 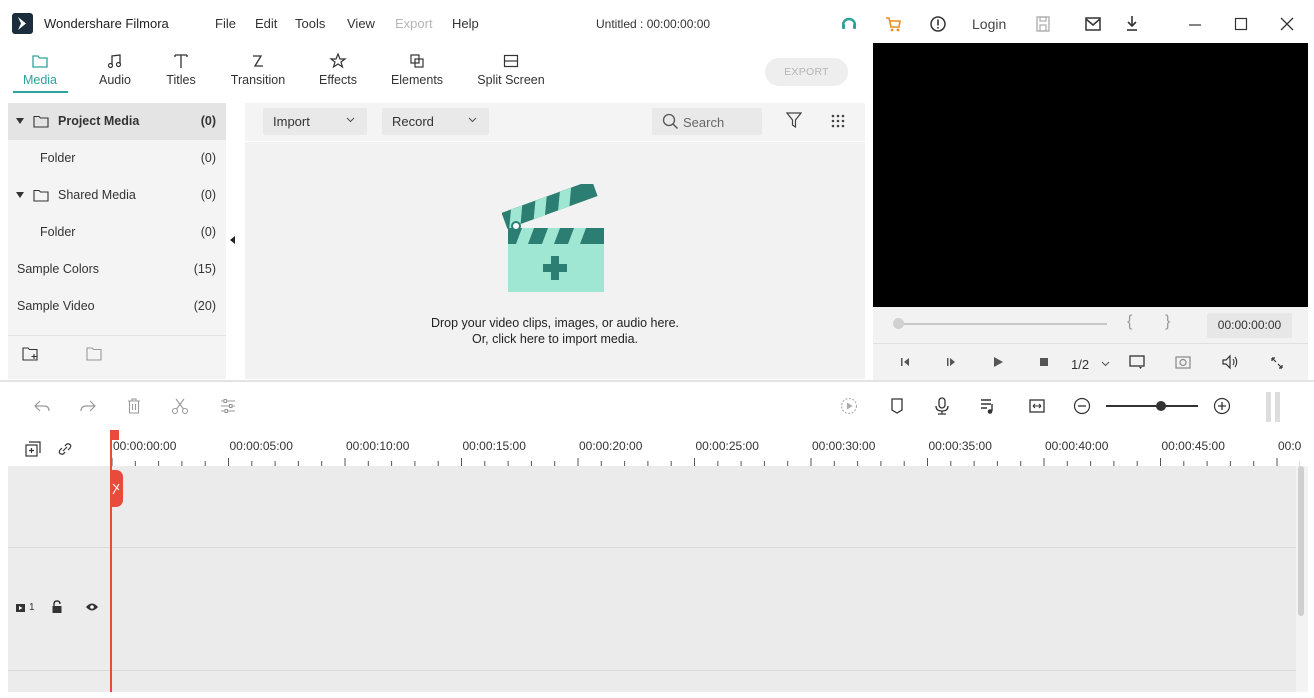 What do you see at coordinates (988, 406) in the screenshot?
I see `audio-mixer-icon` at bounding box center [988, 406].